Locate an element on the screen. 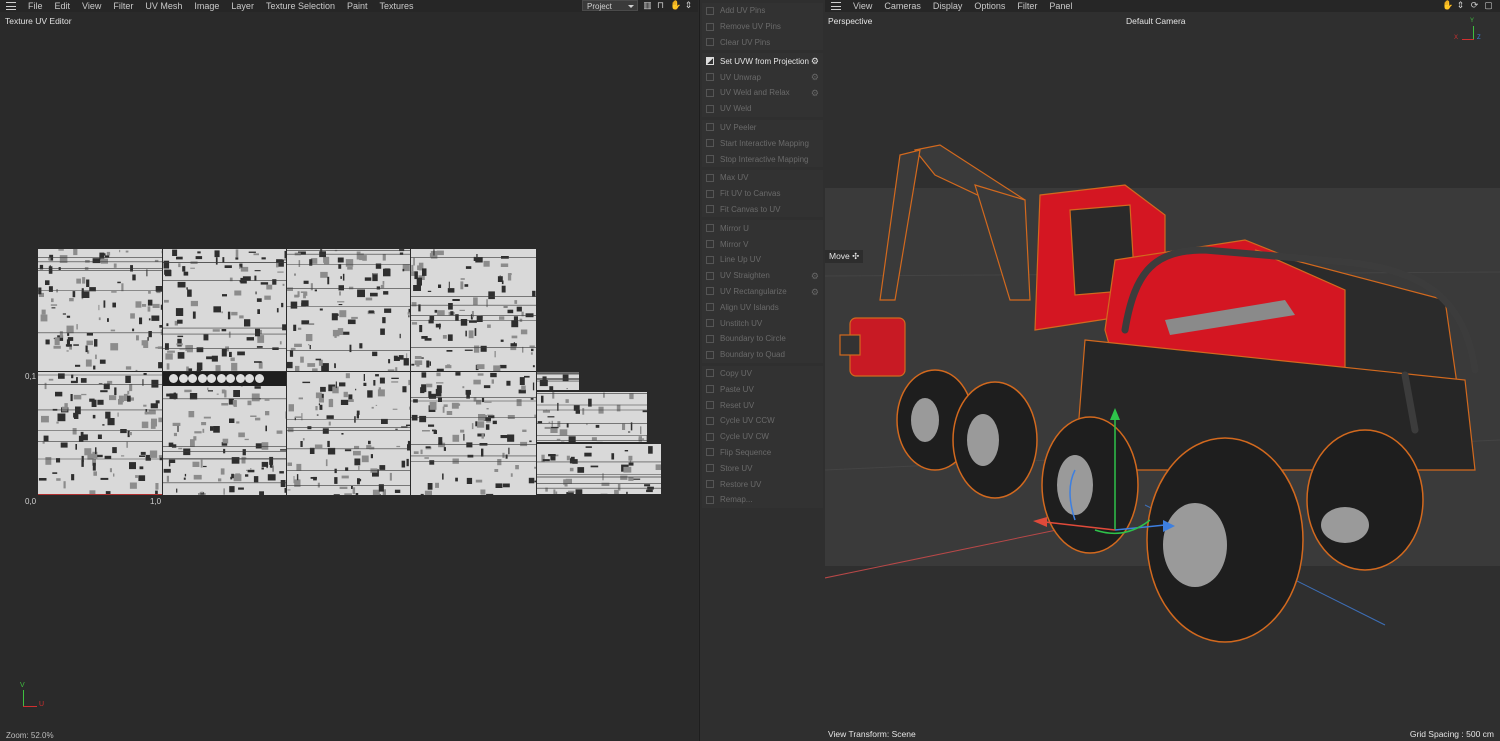 The image size is (1500, 741). command-unstitch-uv: Unstitch UV is located at coordinates (762, 323).